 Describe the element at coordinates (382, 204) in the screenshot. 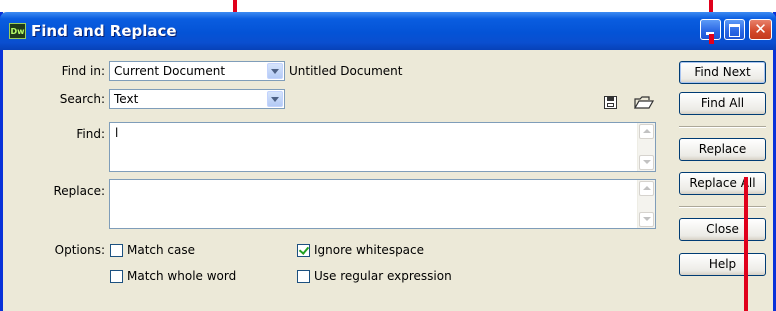

I see `replace-textarea` at that location.